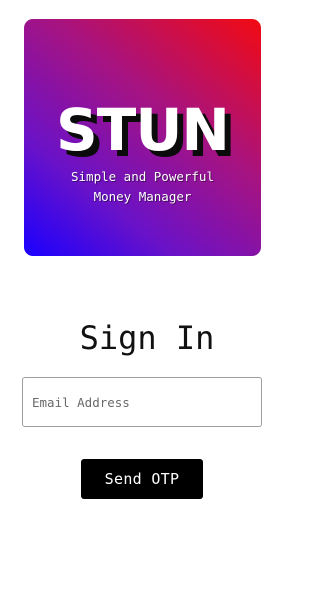 This screenshot has height=592, width=320. I want to click on send-otp-button: Send OTP, so click(142, 479).